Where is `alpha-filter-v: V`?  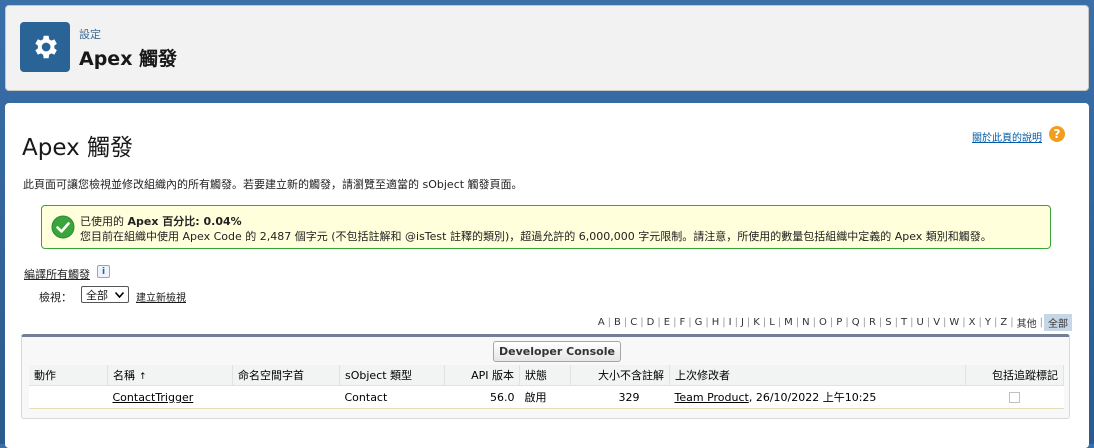 alpha-filter-v: V is located at coordinates (936, 322).